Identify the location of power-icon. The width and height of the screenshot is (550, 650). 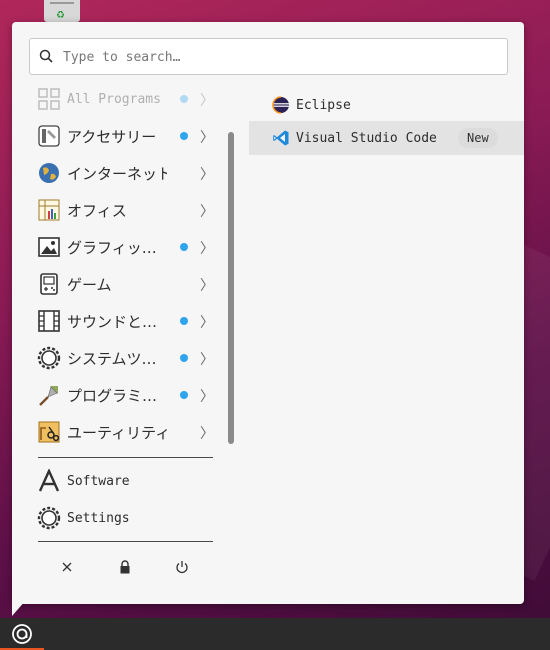
(182, 567).